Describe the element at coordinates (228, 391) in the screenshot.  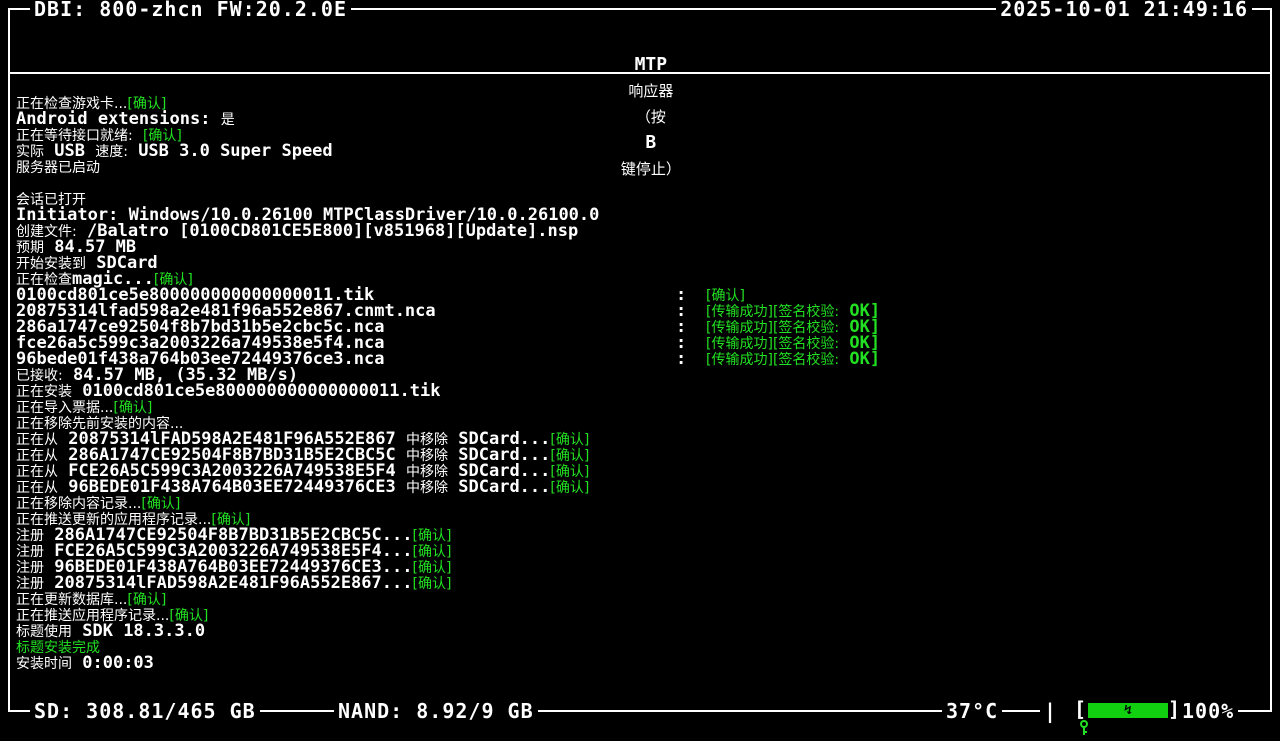
I see `log-line: 正在安装 0100cd801ce5e800000000000000011.tik` at that location.